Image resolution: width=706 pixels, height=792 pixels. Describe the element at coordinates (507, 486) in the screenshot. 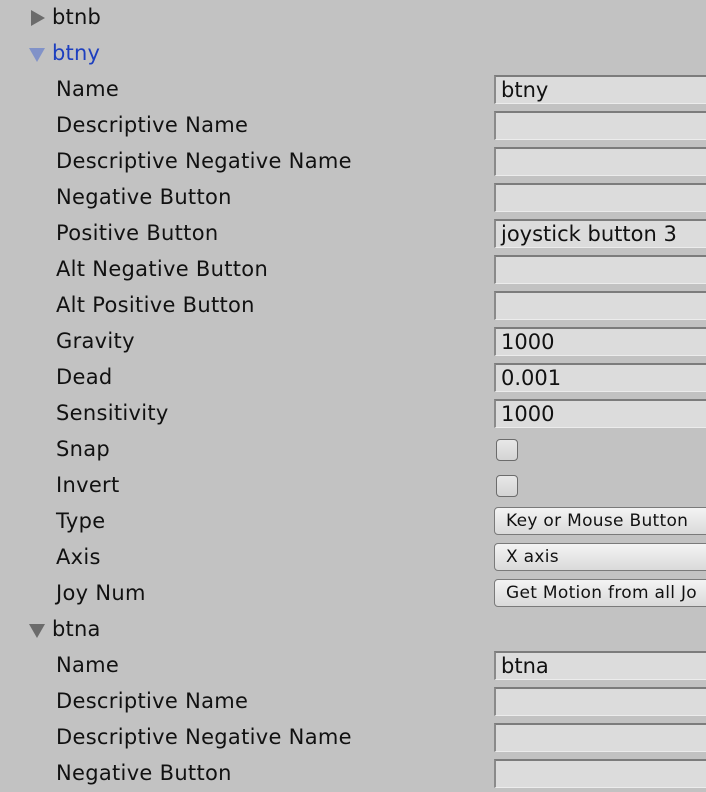

I see `invert-checkbox` at that location.